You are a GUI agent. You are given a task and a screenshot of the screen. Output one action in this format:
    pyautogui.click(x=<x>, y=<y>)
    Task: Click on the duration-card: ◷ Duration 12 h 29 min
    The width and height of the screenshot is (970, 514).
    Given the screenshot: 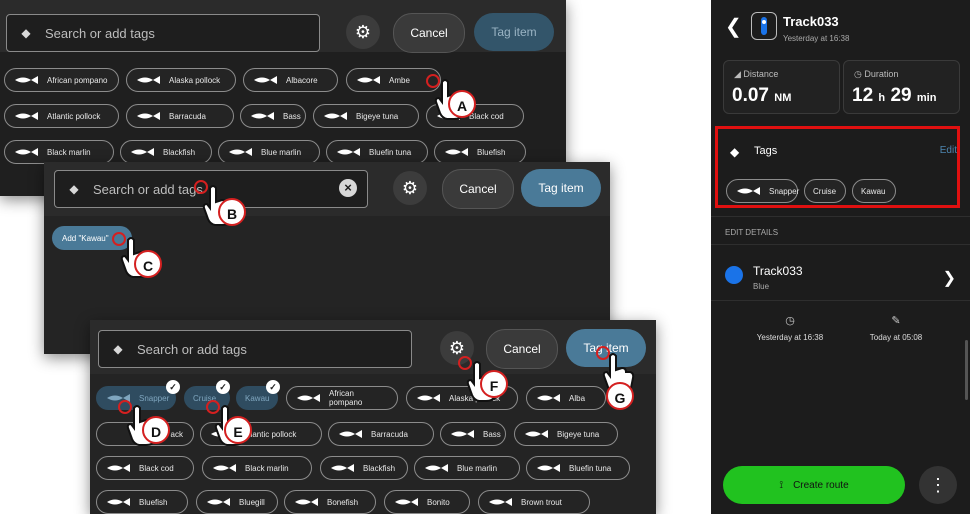 What is the action you would take?
    pyautogui.click(x=901, y=87)
    